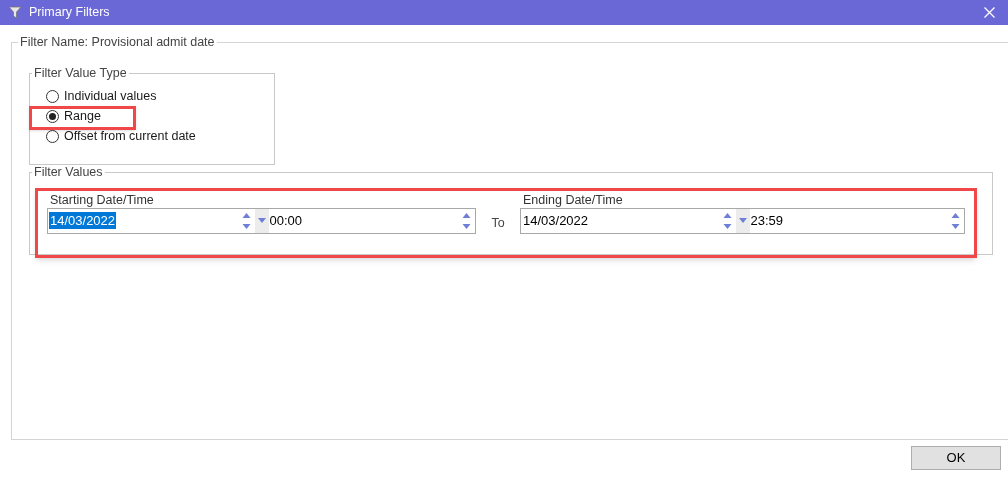 The width and height of the screenshot is (1008, 481). What do you see at coordinates (117, 42) in the screenshot?
I see `group-title: Filter Name: Provisional admit date` at bounding box center [117, 42].